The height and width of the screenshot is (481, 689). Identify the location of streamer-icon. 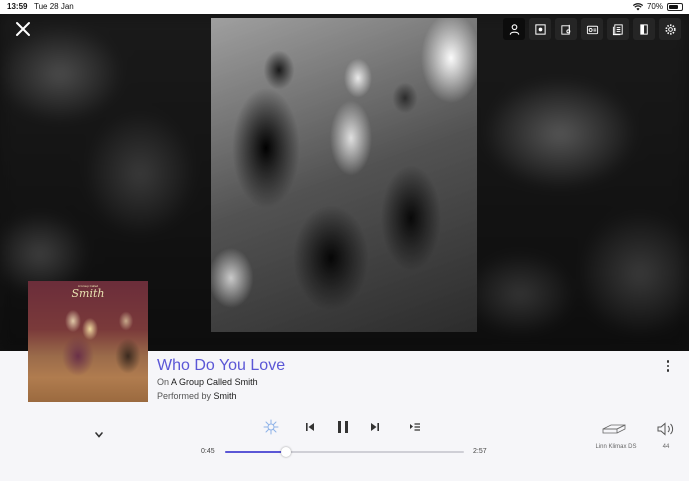
(614, 430).